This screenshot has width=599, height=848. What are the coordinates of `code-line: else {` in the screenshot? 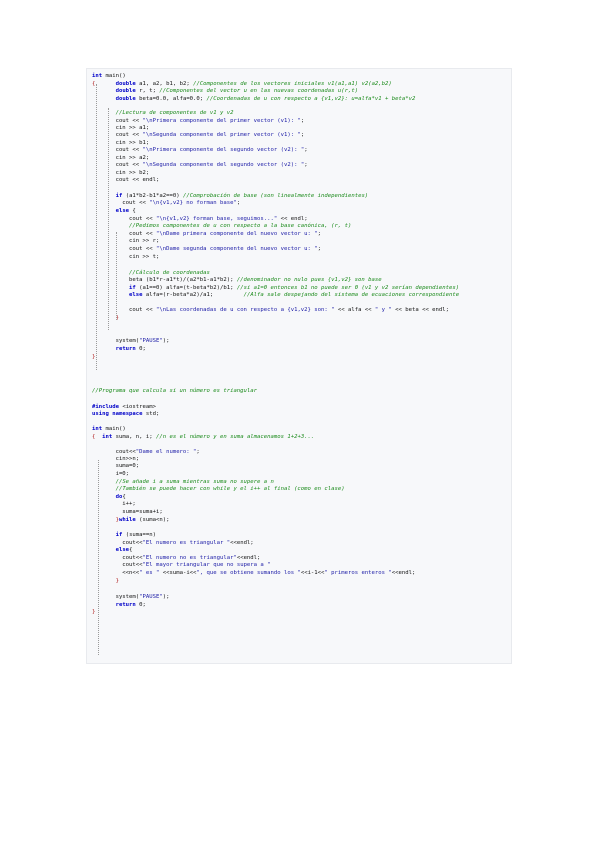 It's located at (125, 211).